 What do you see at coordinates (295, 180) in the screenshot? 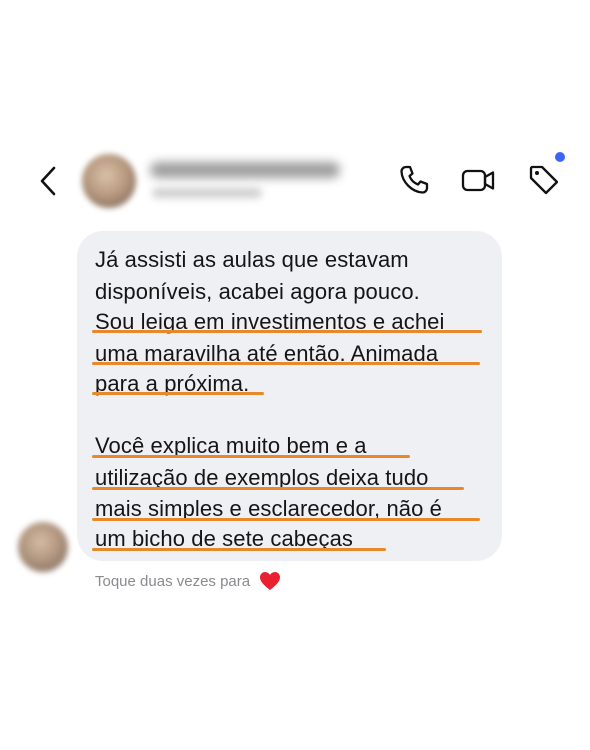
I see `conversation-header` at bounding box center [295, 180].